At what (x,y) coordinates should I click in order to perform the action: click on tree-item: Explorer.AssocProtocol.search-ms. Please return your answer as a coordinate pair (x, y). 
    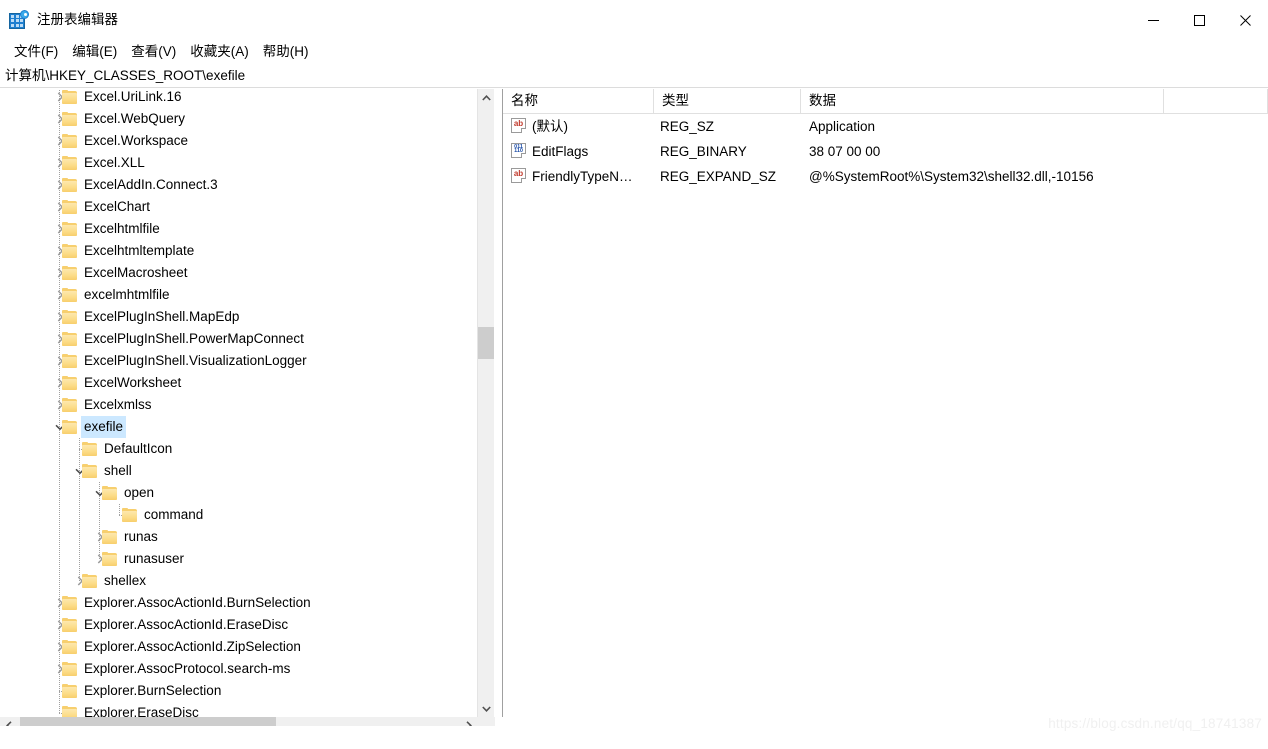
    Looking at the image, I should click on (238, 669).